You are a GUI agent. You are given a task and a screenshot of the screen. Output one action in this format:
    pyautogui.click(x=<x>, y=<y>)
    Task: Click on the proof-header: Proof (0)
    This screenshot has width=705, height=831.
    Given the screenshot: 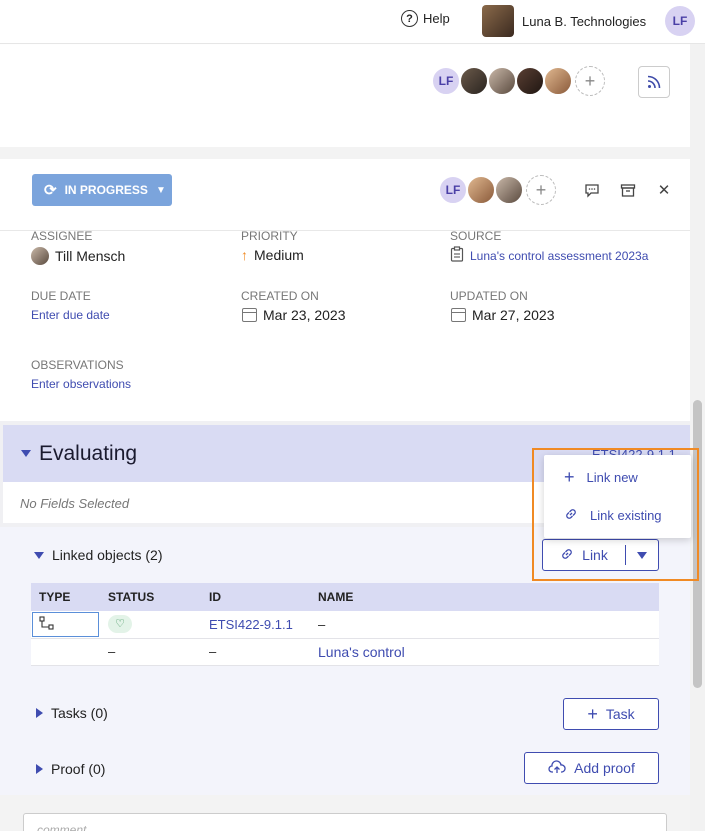 What is the action you would take?
    pyautogui.click(x=70, y=769)
    